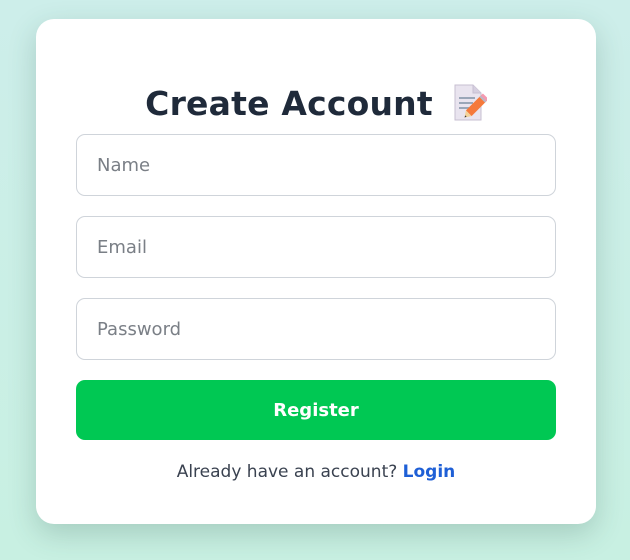  I want to click on login-prompt-text: Already have an account?, so click(289, 472).